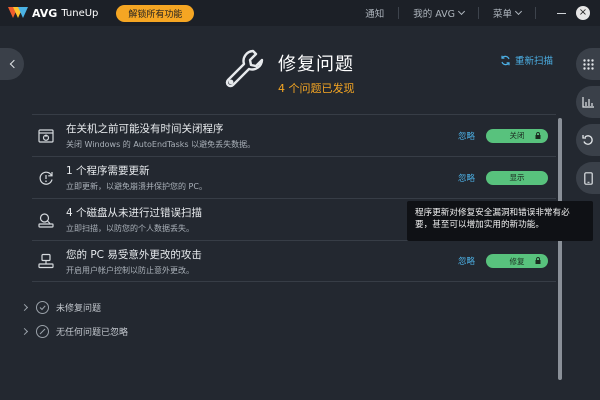  I want to click on issues-found-count: 4 个问题已发现, so click(316, 88).